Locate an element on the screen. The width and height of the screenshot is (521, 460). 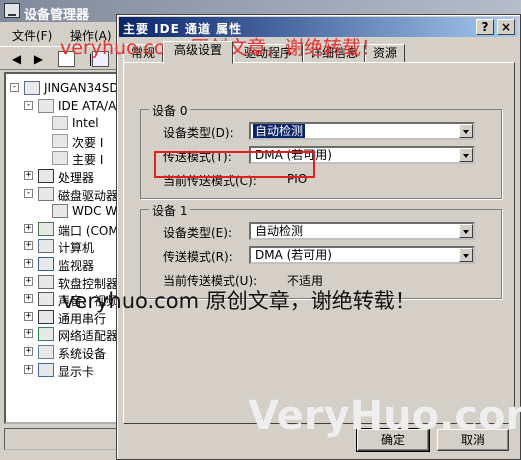
tab-advanced: 高级设置 is located at coordinates (198, 52).